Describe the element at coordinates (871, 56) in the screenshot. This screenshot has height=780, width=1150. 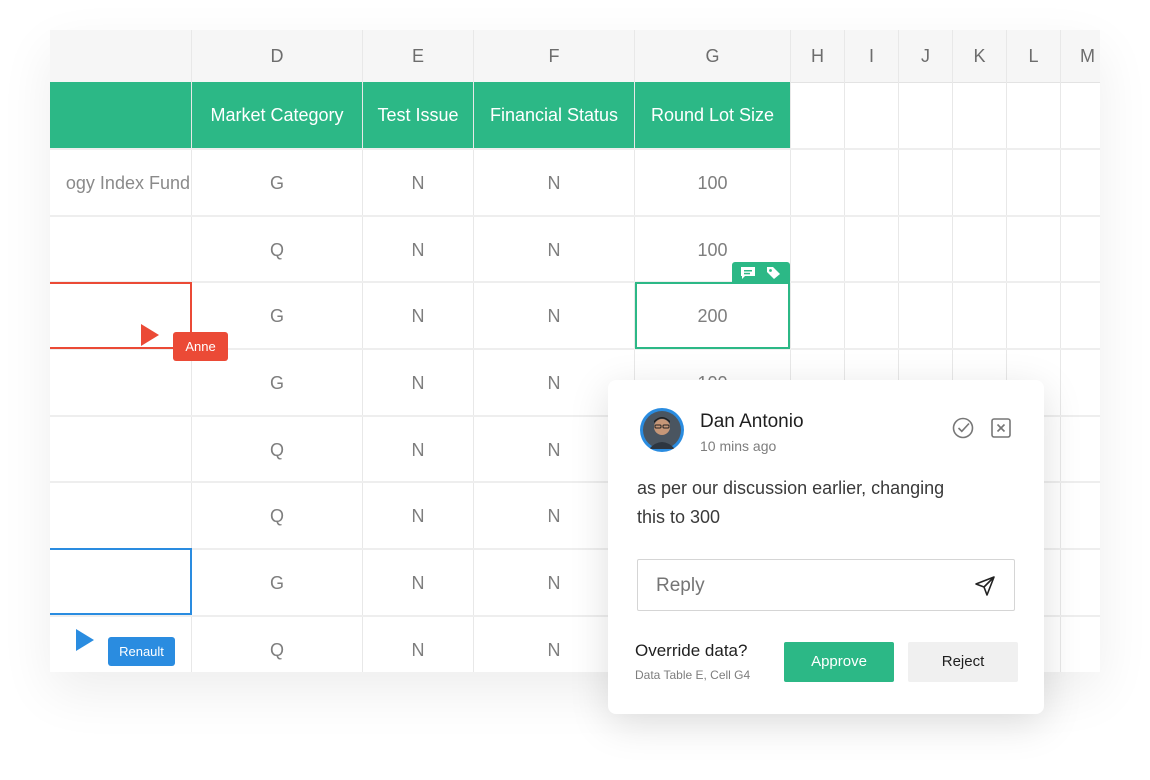
I see `column-header-i: I` at that location.